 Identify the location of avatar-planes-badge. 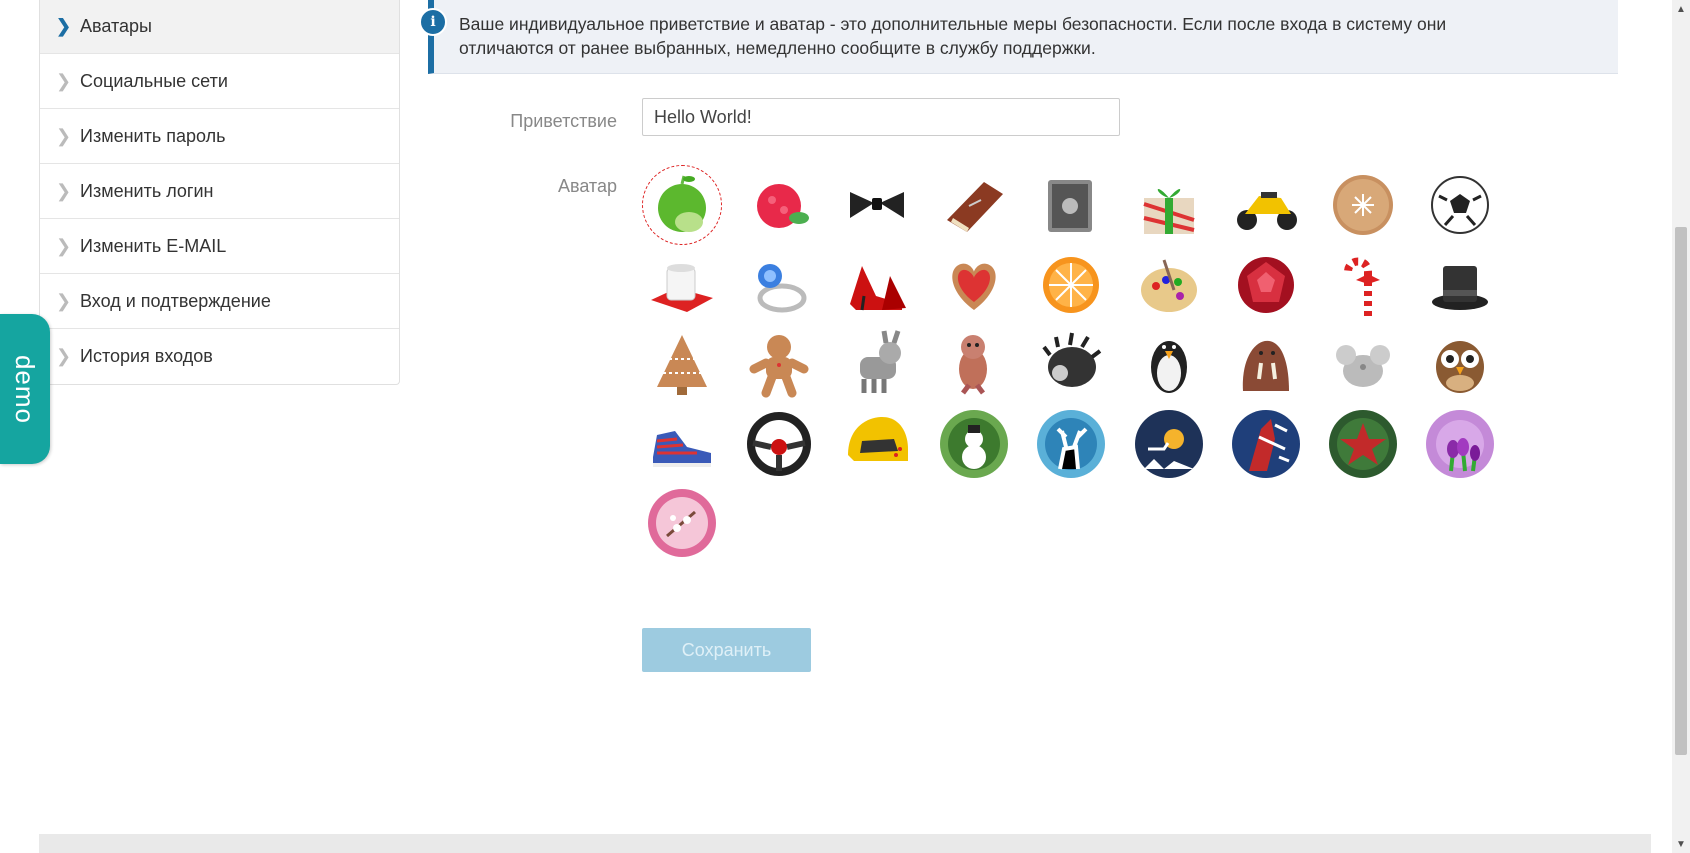
(1266, 444).